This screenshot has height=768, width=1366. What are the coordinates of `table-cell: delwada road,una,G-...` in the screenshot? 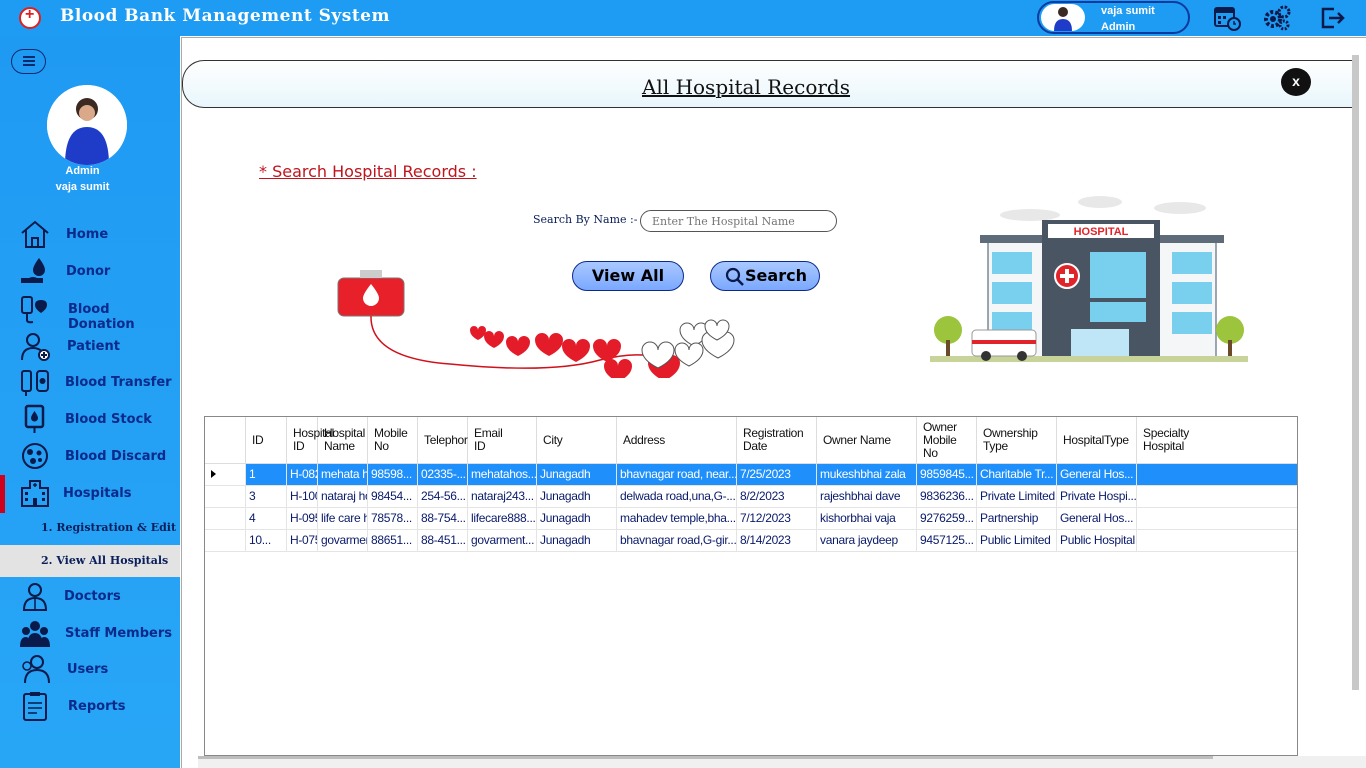 It's located at (677, 497).